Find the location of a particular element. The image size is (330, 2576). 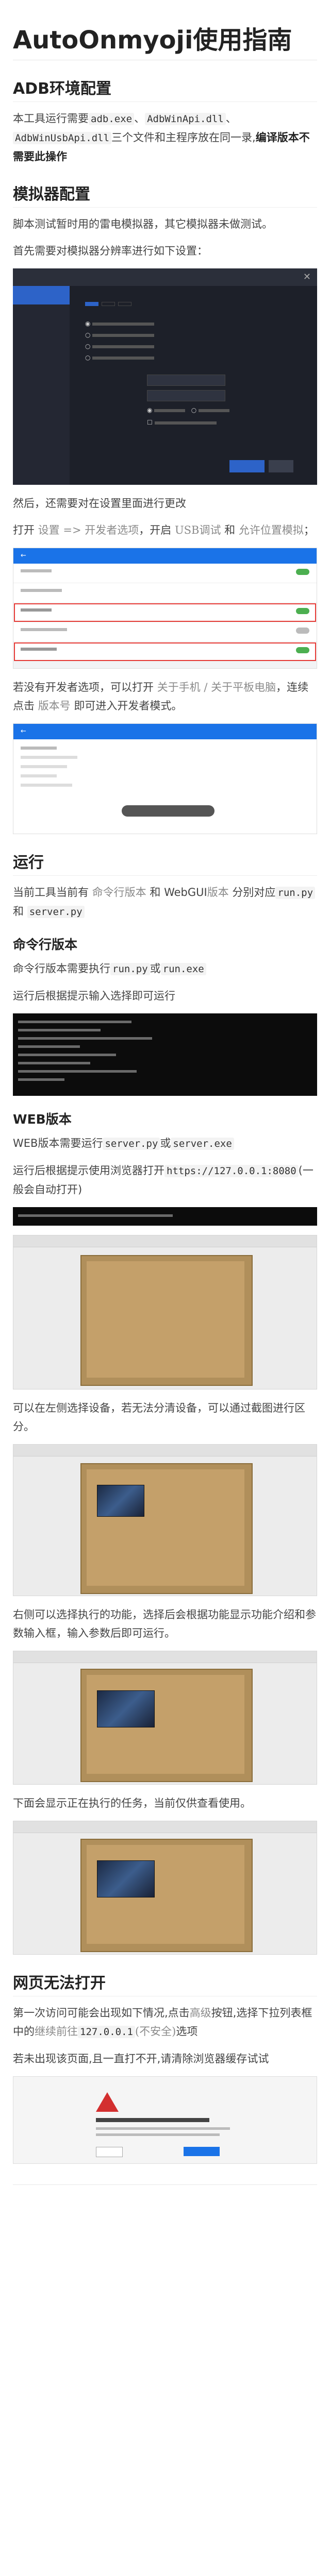

web-paragraph-1: WEB版本需要运行 server.py 或 server.exe is located at coordinates (165, 1143).